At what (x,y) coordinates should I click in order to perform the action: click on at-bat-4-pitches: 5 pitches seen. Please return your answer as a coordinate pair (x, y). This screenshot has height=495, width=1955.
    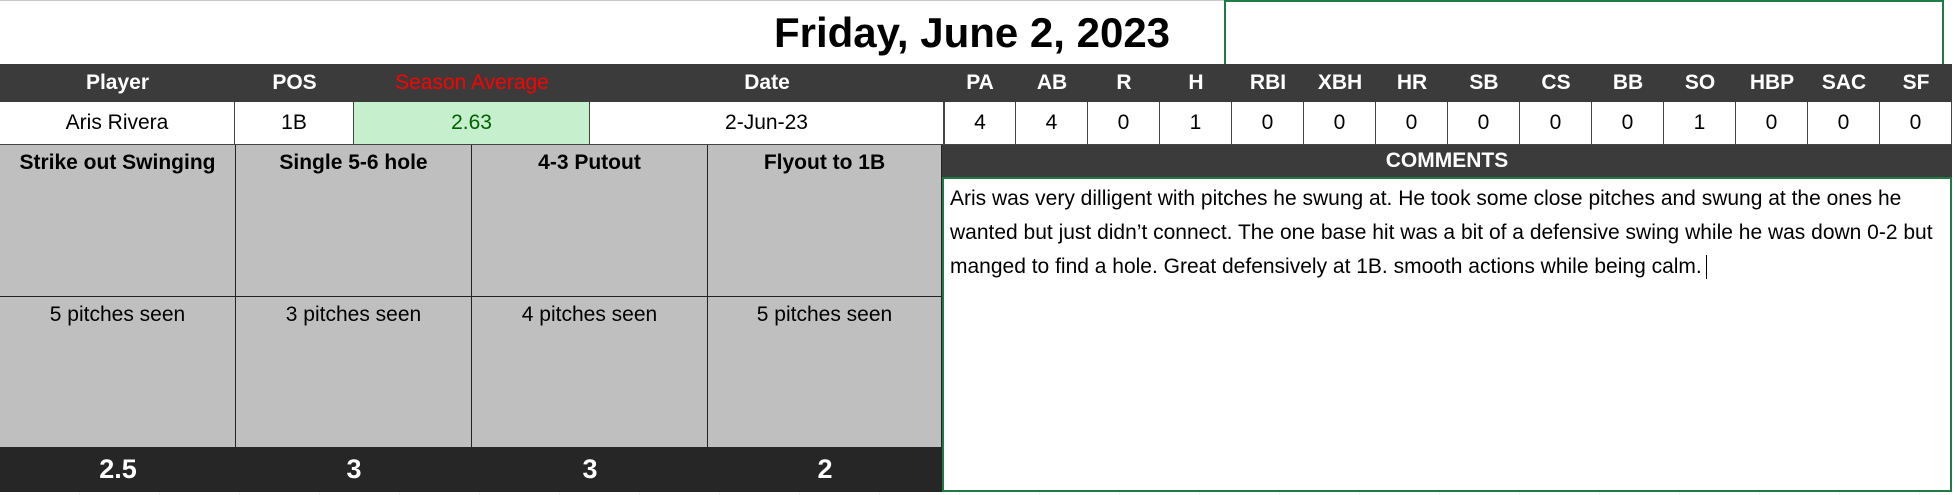
    Looking at the image, I should click on (825, 372).